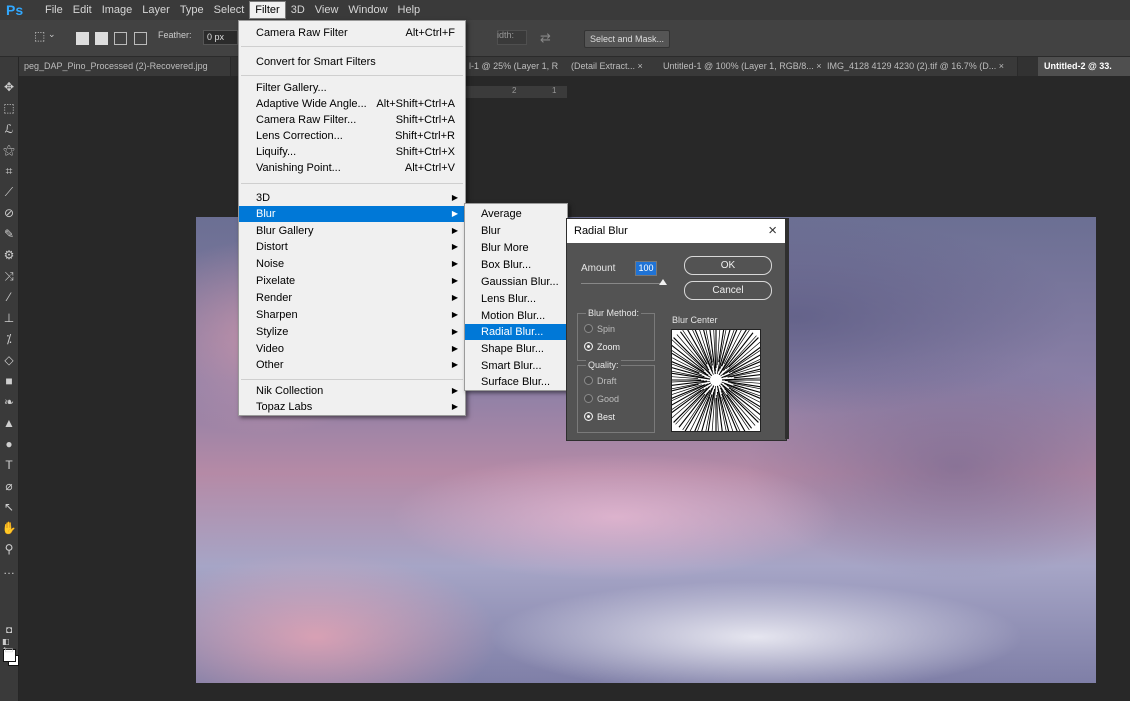 Image resolution: width=1130 pixels, height=701 pixels. What do you see at coordinates (352, 33) in the screenshot?
I see `menu-item-last-filter: Camera Raw Filter Alt+Ctrl+F` at bounding box center [352, 33].